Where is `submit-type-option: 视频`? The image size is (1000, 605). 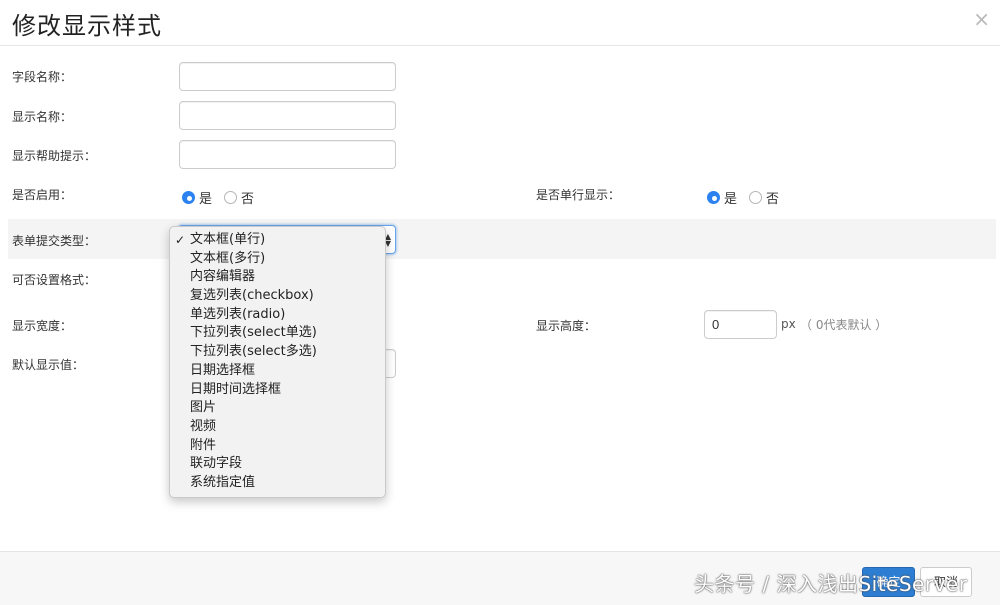
submit-type-option: 视频 is located at coordinates (277, 427).